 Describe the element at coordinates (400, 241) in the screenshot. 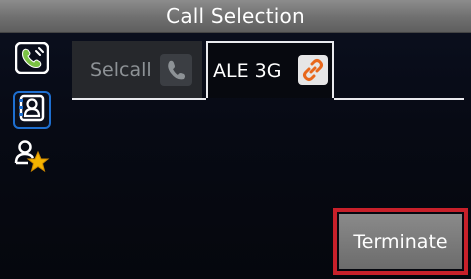

I see `terminate-button: Terminate` at that location.